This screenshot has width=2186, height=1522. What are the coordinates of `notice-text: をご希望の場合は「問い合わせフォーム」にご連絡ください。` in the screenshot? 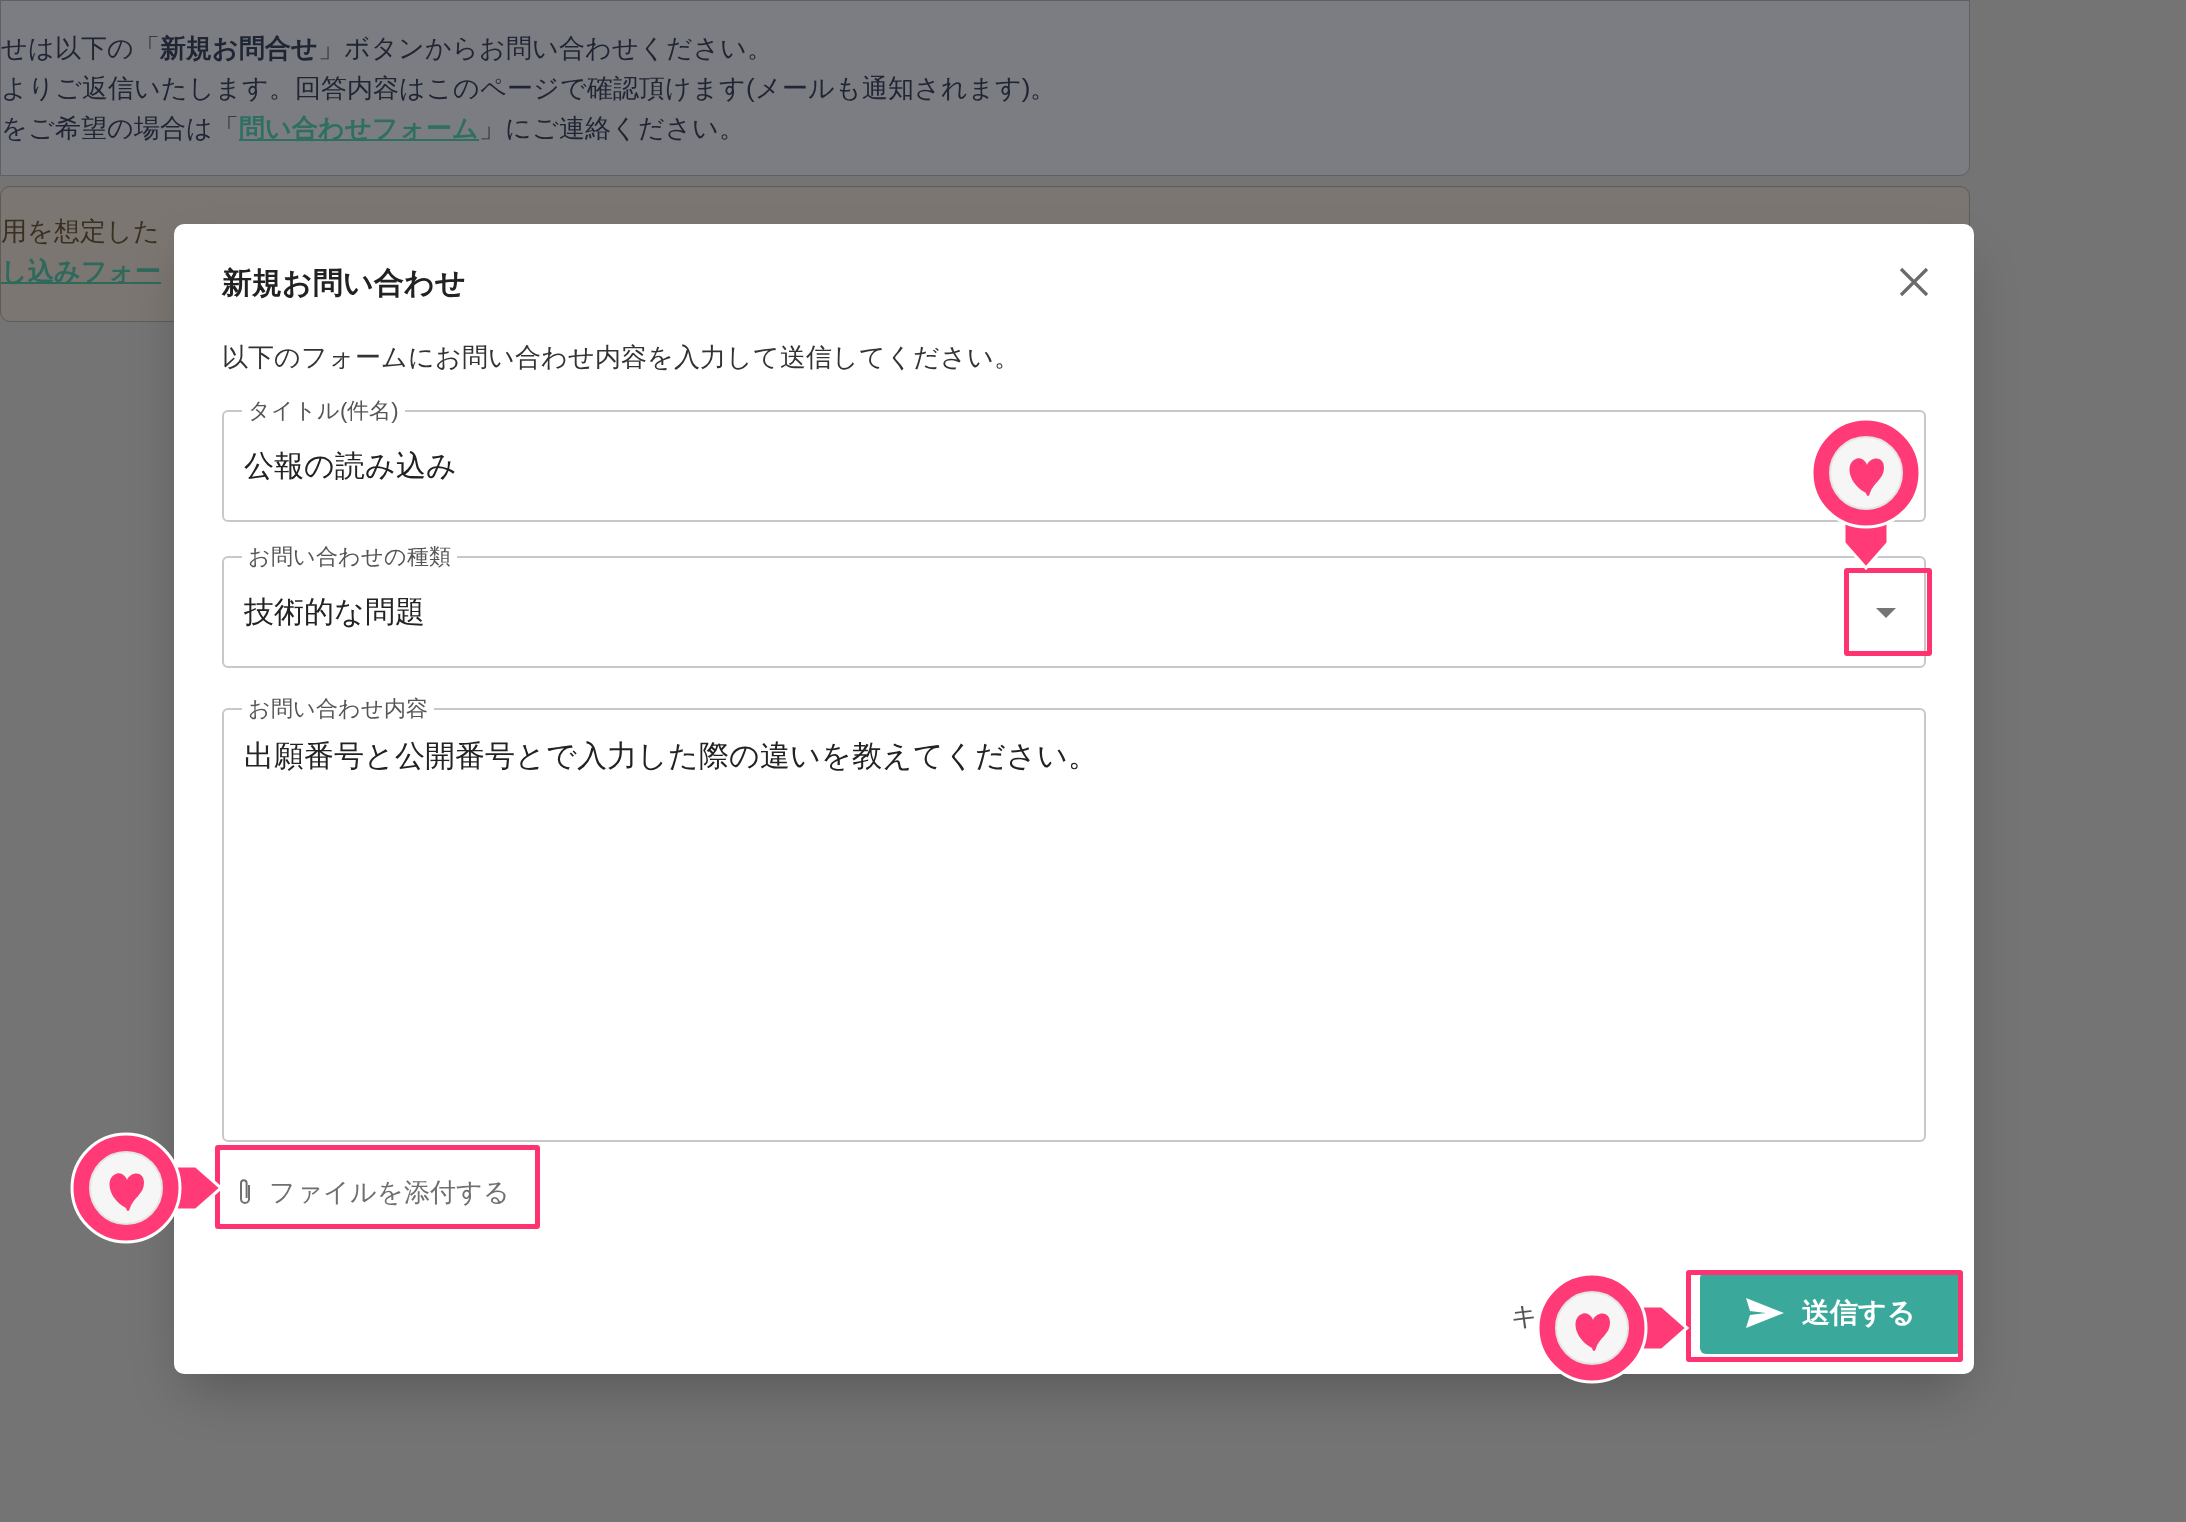 It's located at (373, 128).